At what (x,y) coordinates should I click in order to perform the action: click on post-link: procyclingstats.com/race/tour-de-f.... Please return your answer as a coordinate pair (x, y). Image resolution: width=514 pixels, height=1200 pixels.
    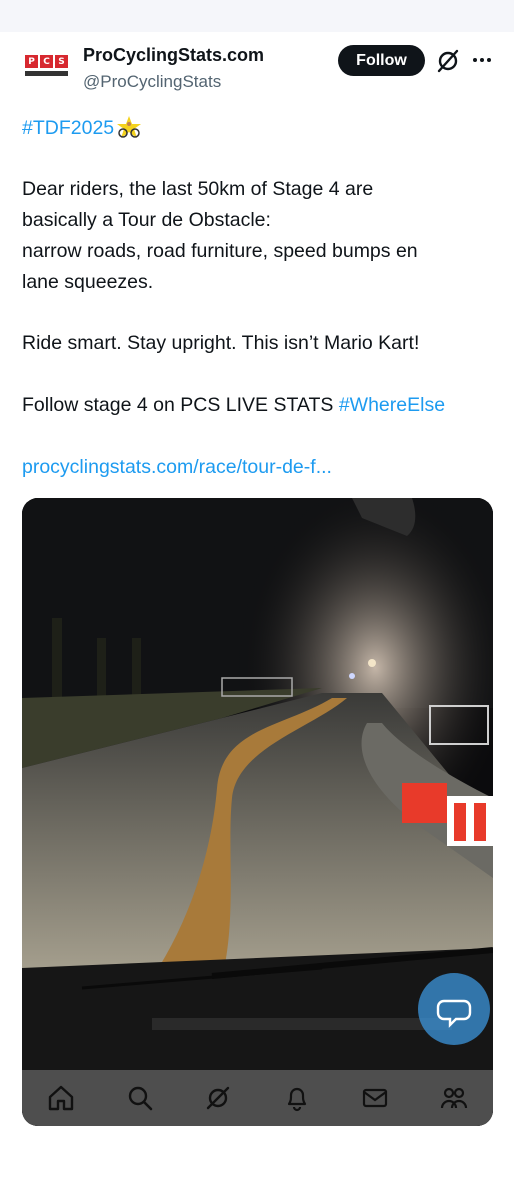
    Looking at the image, I should click on (177, 467).